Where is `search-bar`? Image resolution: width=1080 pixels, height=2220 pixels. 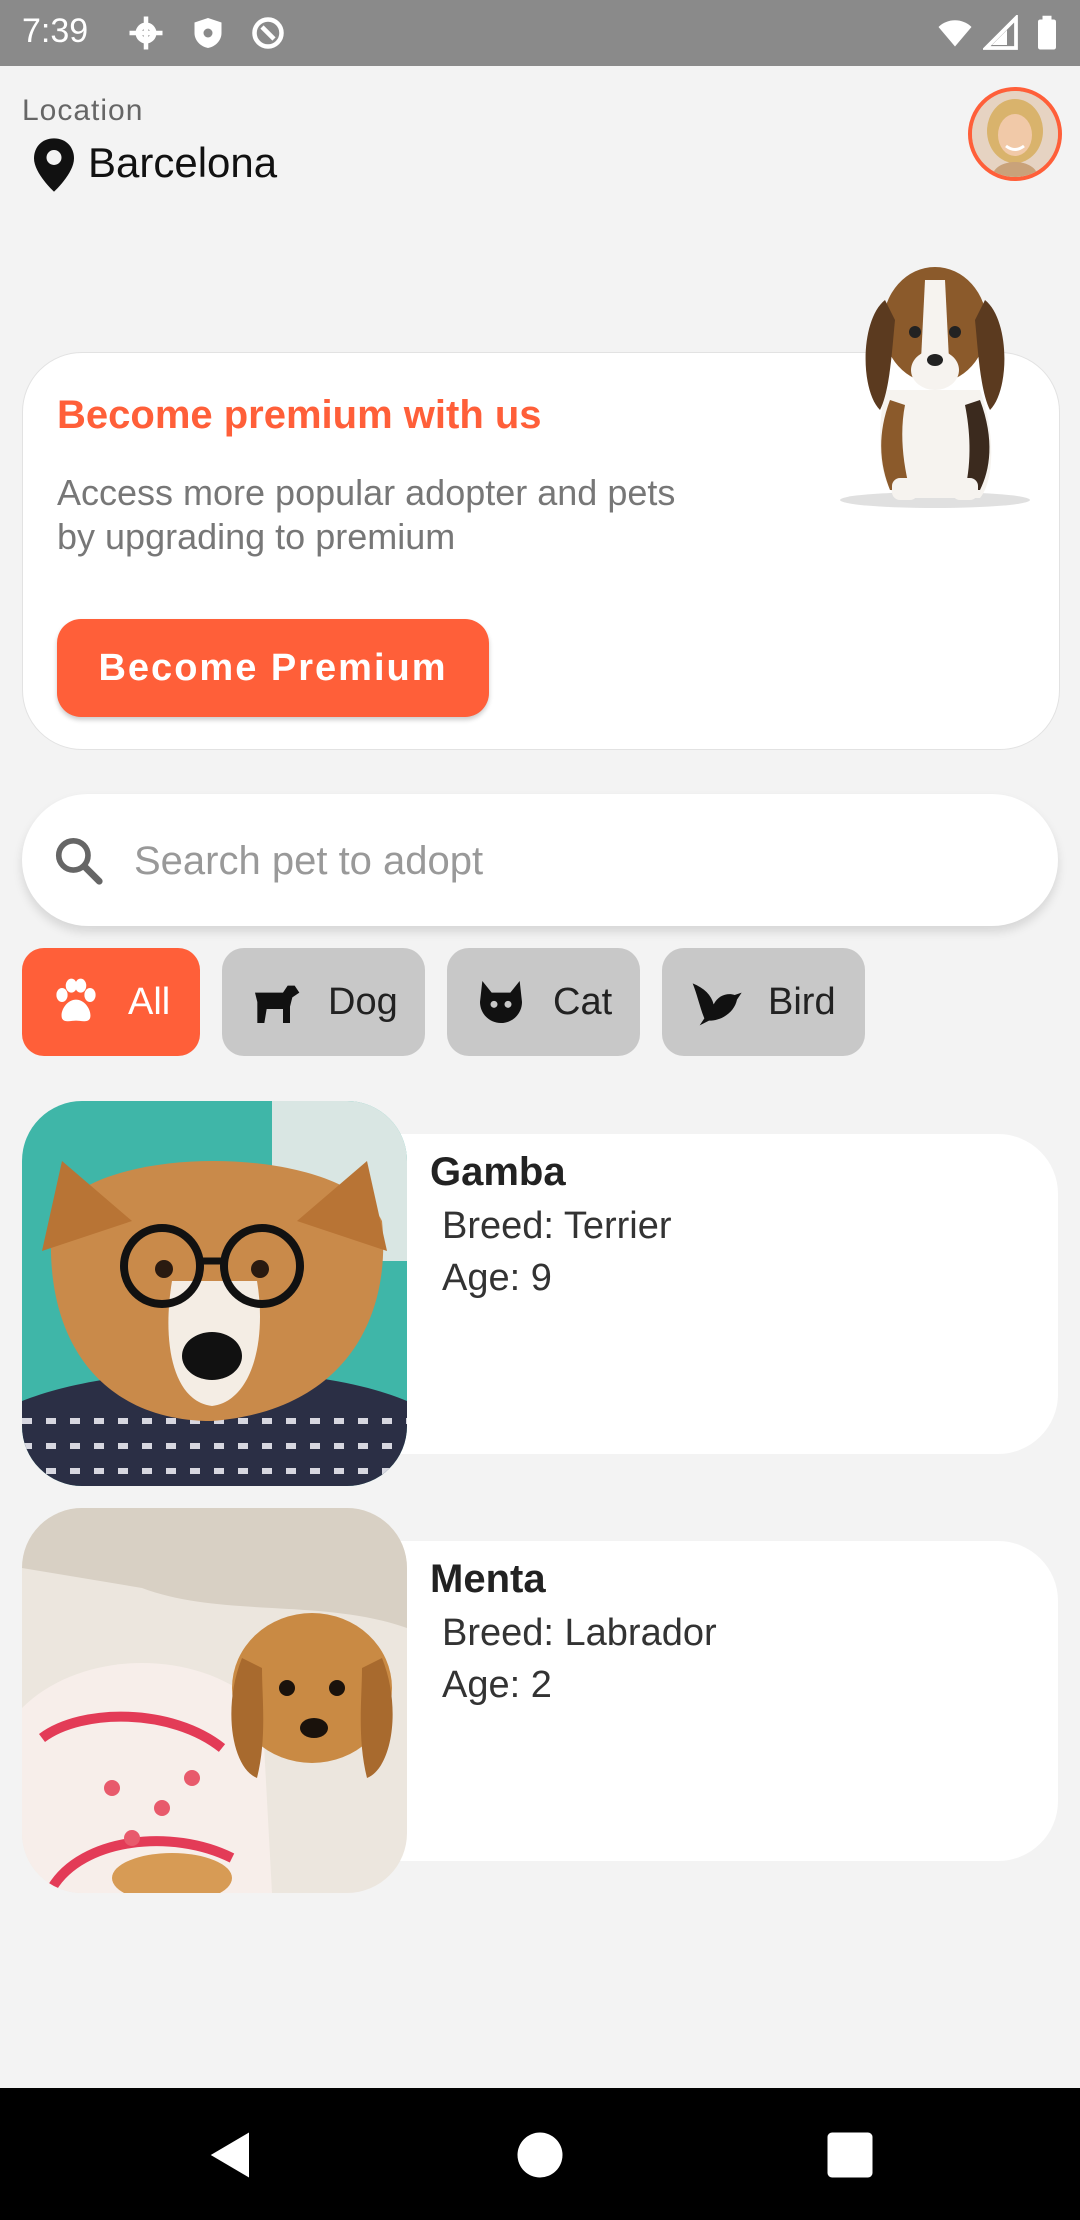 search-bar is located at coordinates (540, 860).